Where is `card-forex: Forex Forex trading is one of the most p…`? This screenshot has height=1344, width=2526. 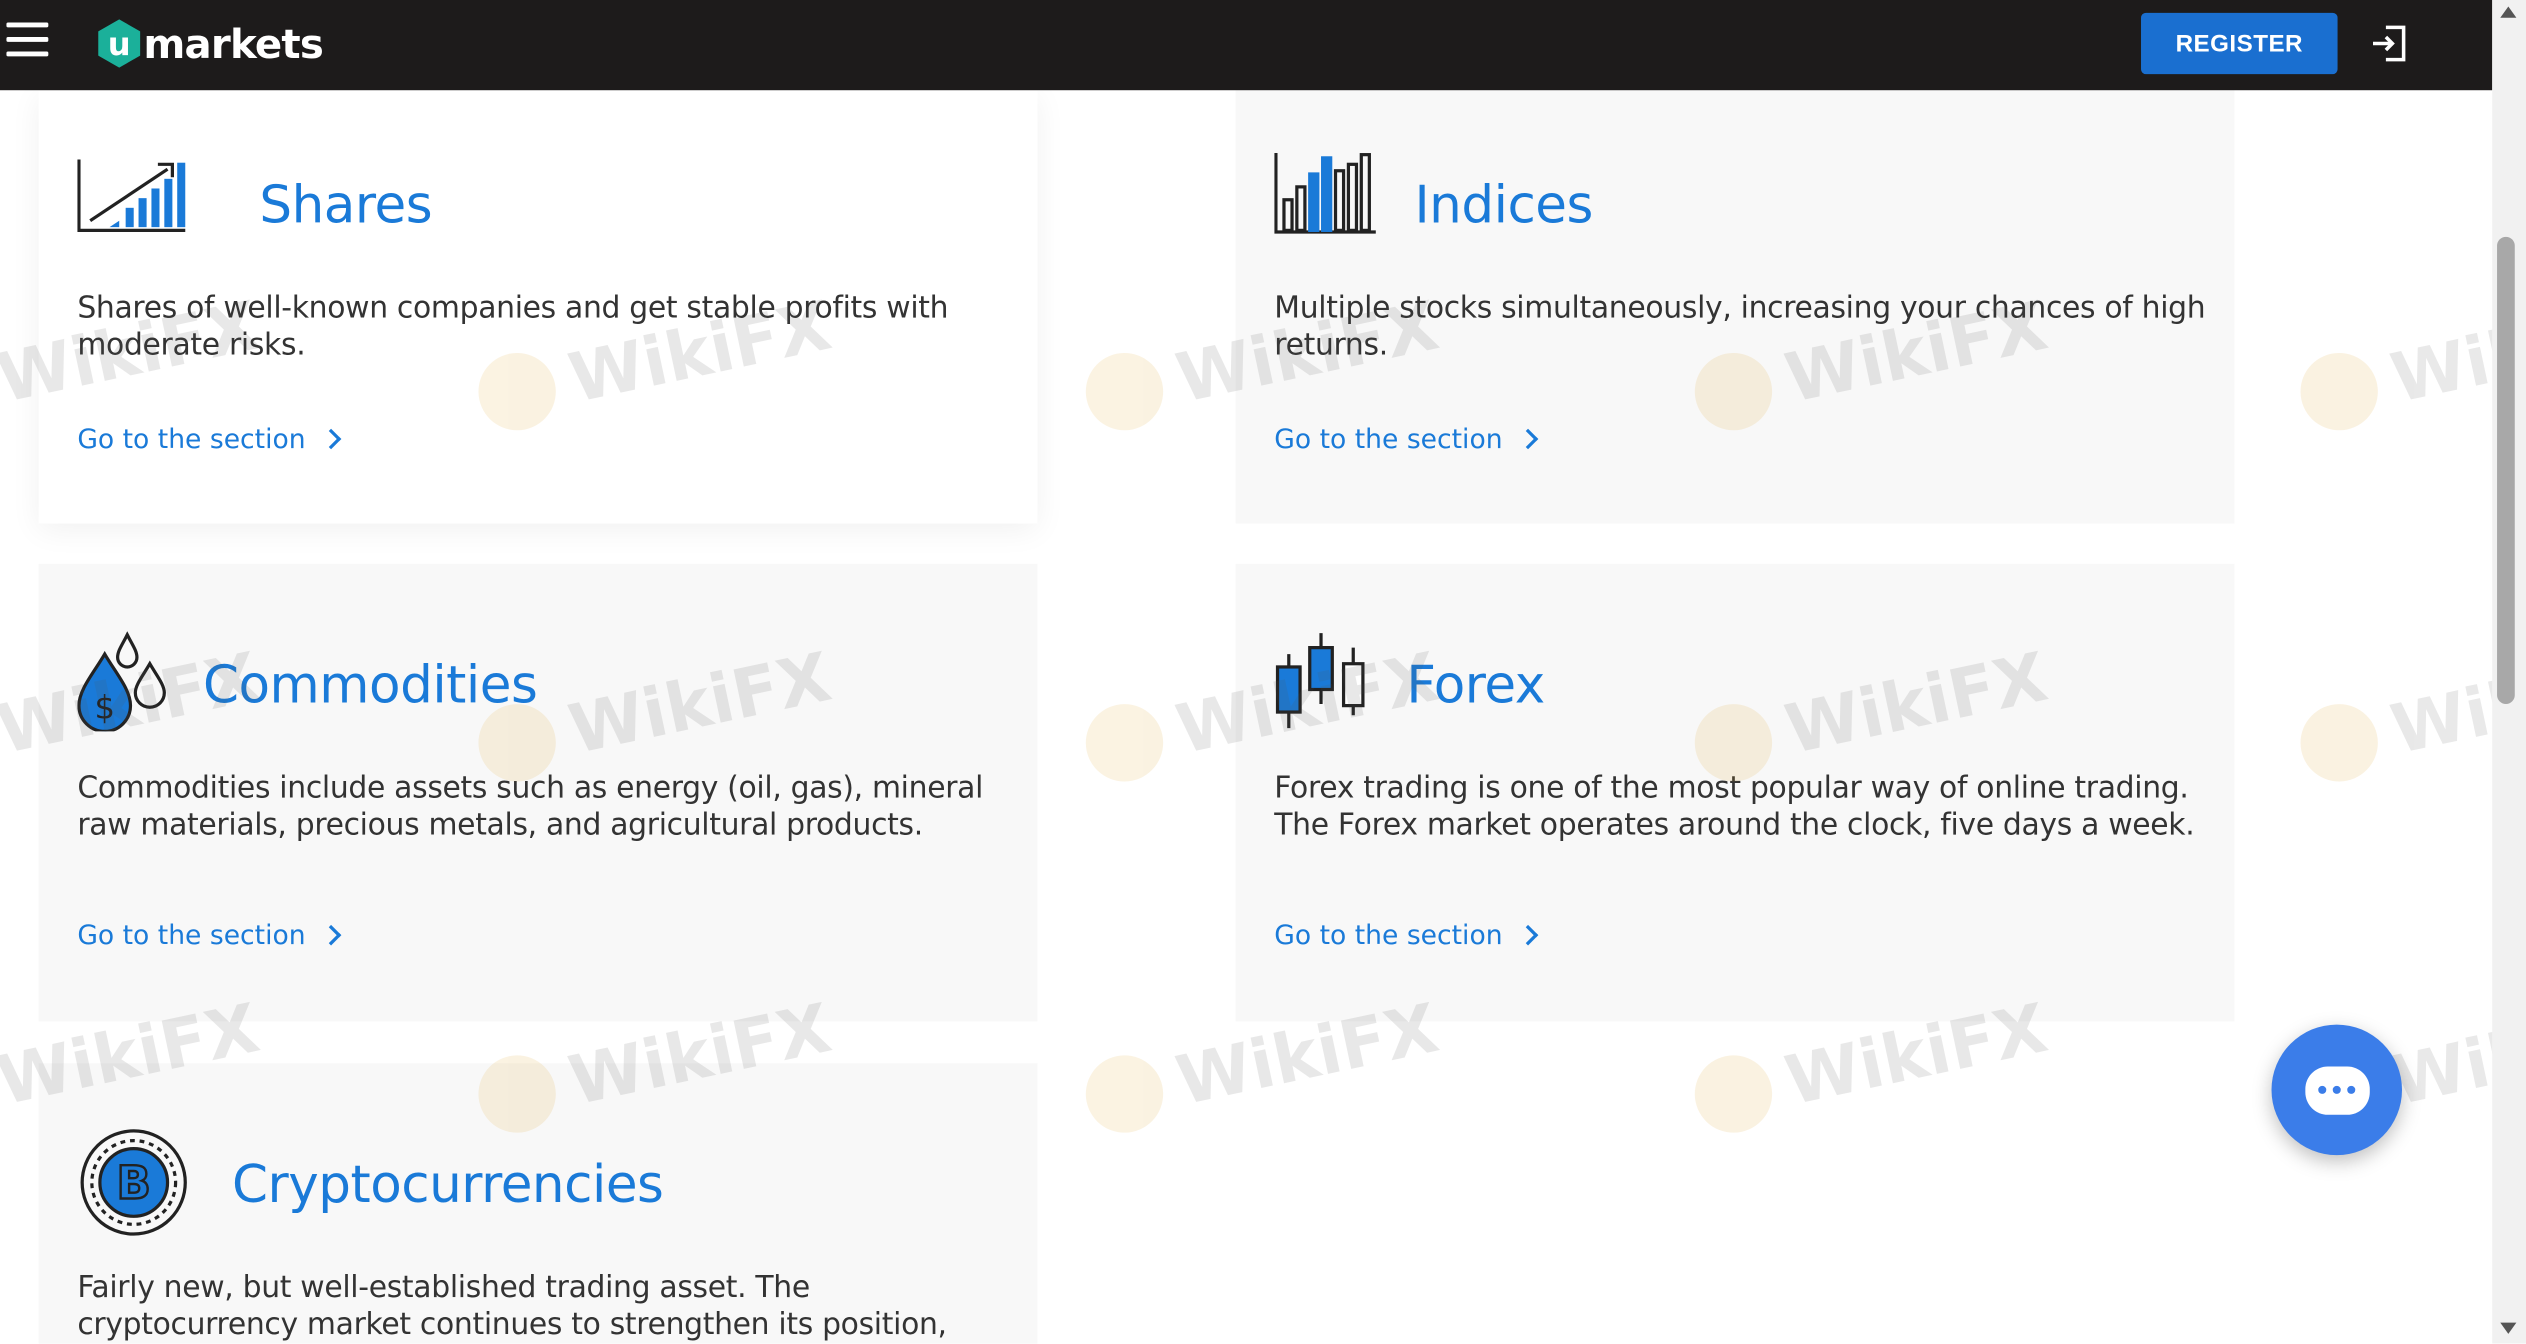 card-forex: Forex Forex trading is one of the most p… is located at coordinates (1735, 792).